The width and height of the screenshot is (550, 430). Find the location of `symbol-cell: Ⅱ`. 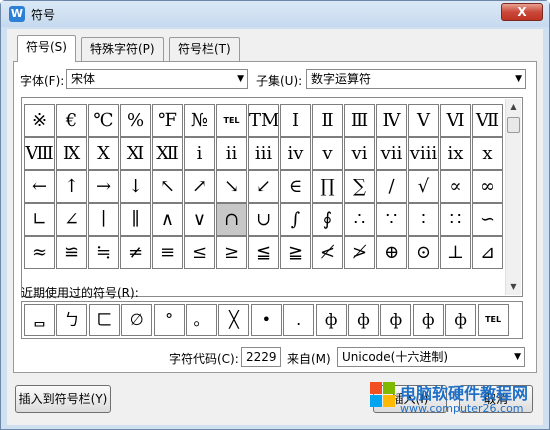

symbol-cell: Ⅱ is located at coordinates (327, 120).